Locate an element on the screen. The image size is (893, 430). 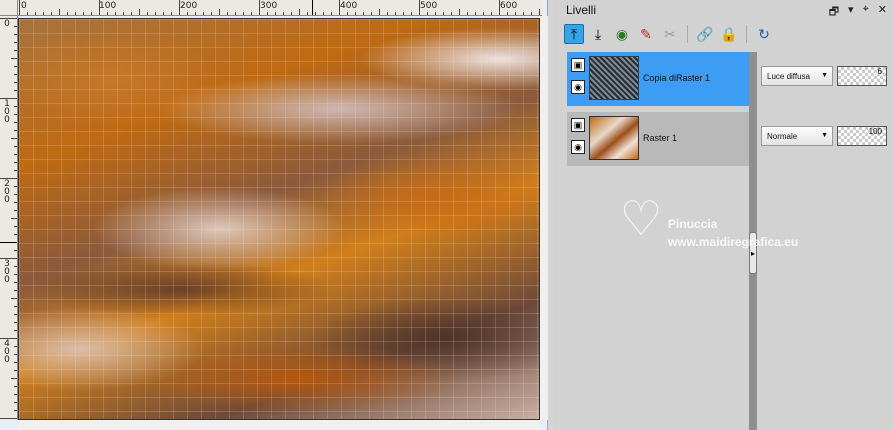
pin-icon: ⌖ is located at coordinates (866, 12).